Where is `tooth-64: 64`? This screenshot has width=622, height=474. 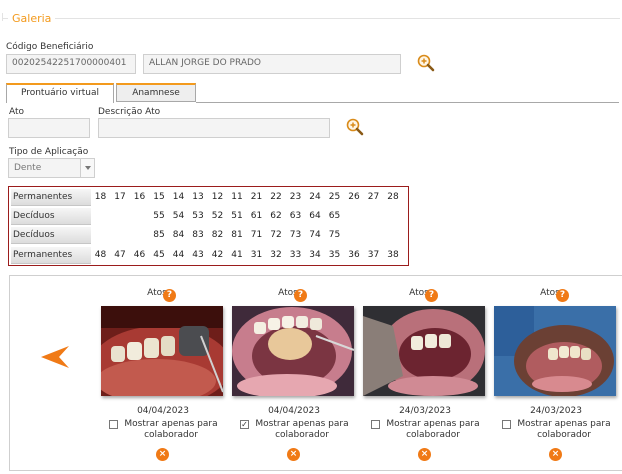
tooth-64: 64 is located at coordinates (315, 216).